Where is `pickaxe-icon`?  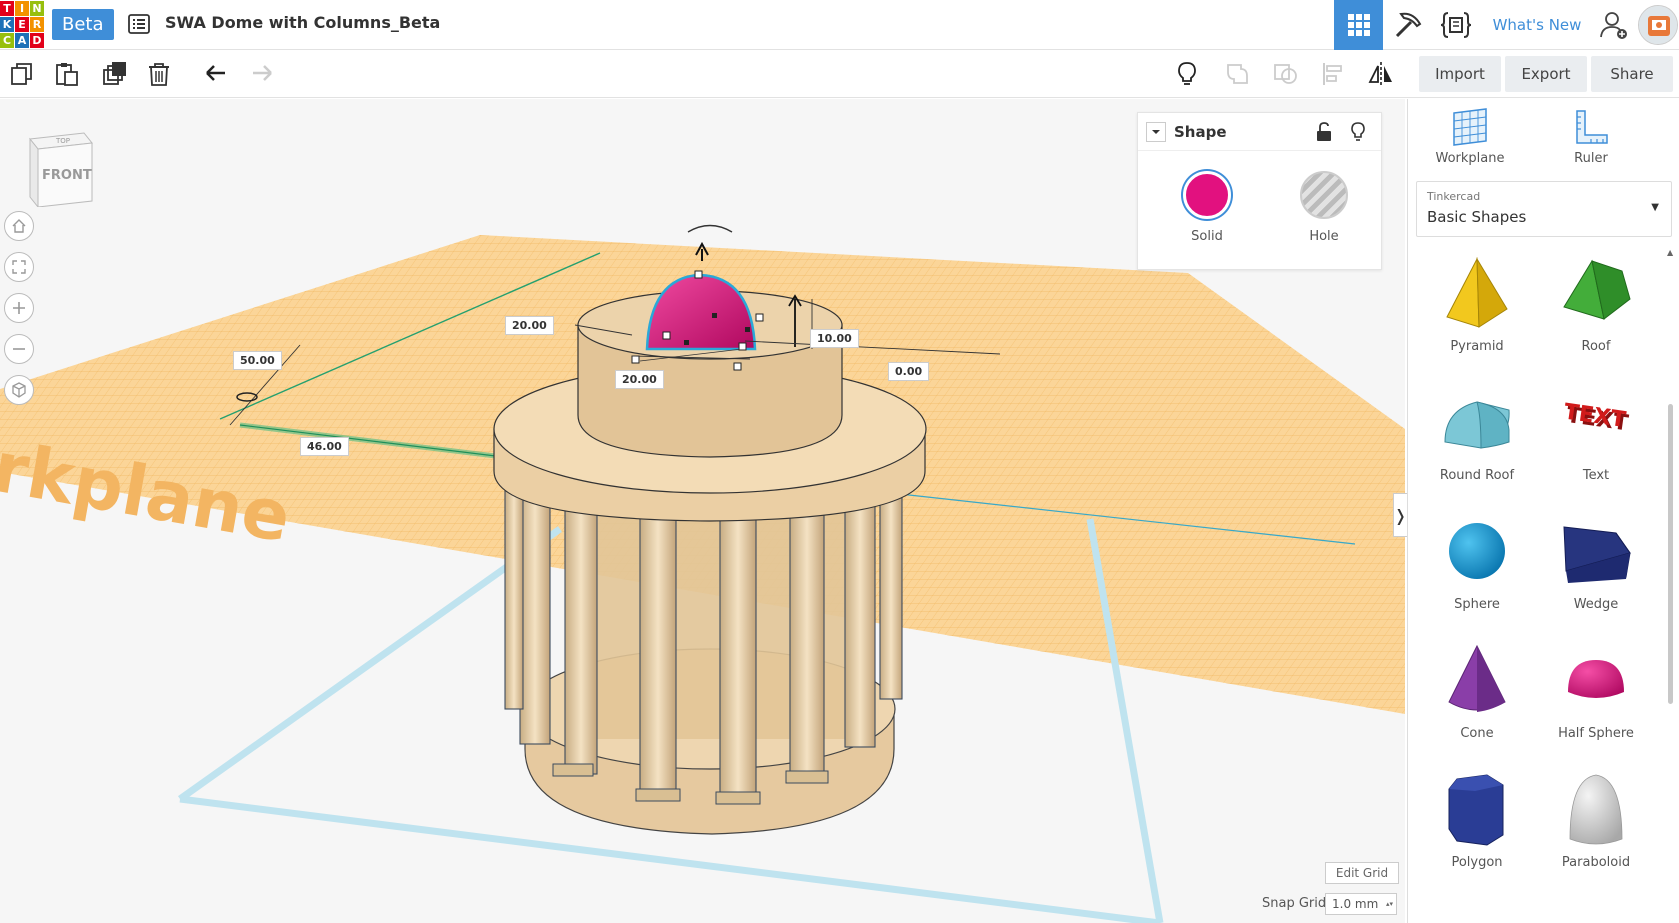
pickaxe-icon is located at coordinates (1408, 25).